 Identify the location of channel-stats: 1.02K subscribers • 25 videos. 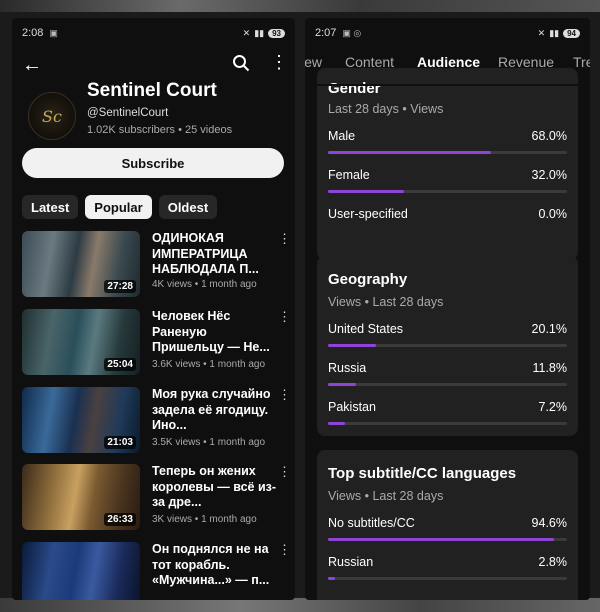
(160, 130).